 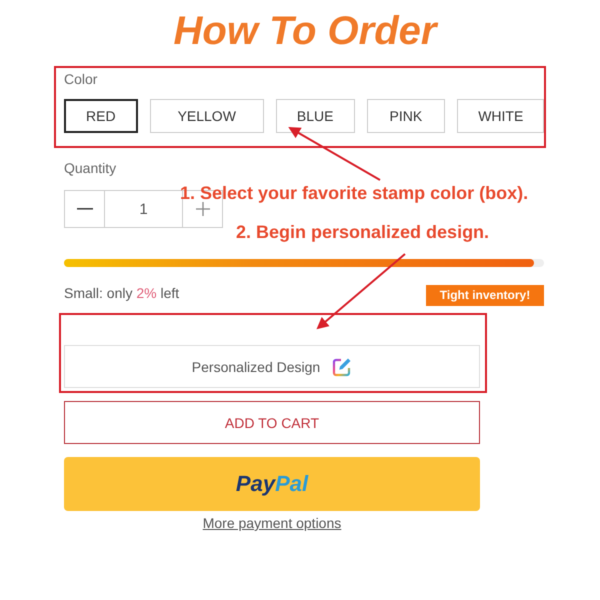 What do you see at coordinates (315, 116) in the screenshot?
I see `color-option: BLUE` at bounding box center [315, 116].